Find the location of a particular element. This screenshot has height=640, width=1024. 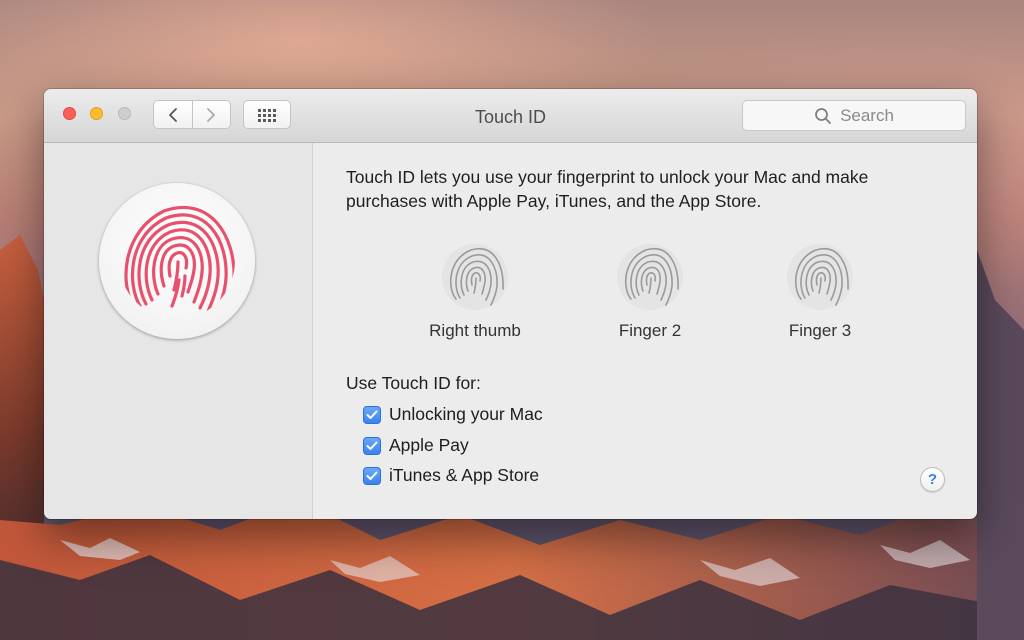

title-bar: Touch ID Search is located at coordinates (510, 116).